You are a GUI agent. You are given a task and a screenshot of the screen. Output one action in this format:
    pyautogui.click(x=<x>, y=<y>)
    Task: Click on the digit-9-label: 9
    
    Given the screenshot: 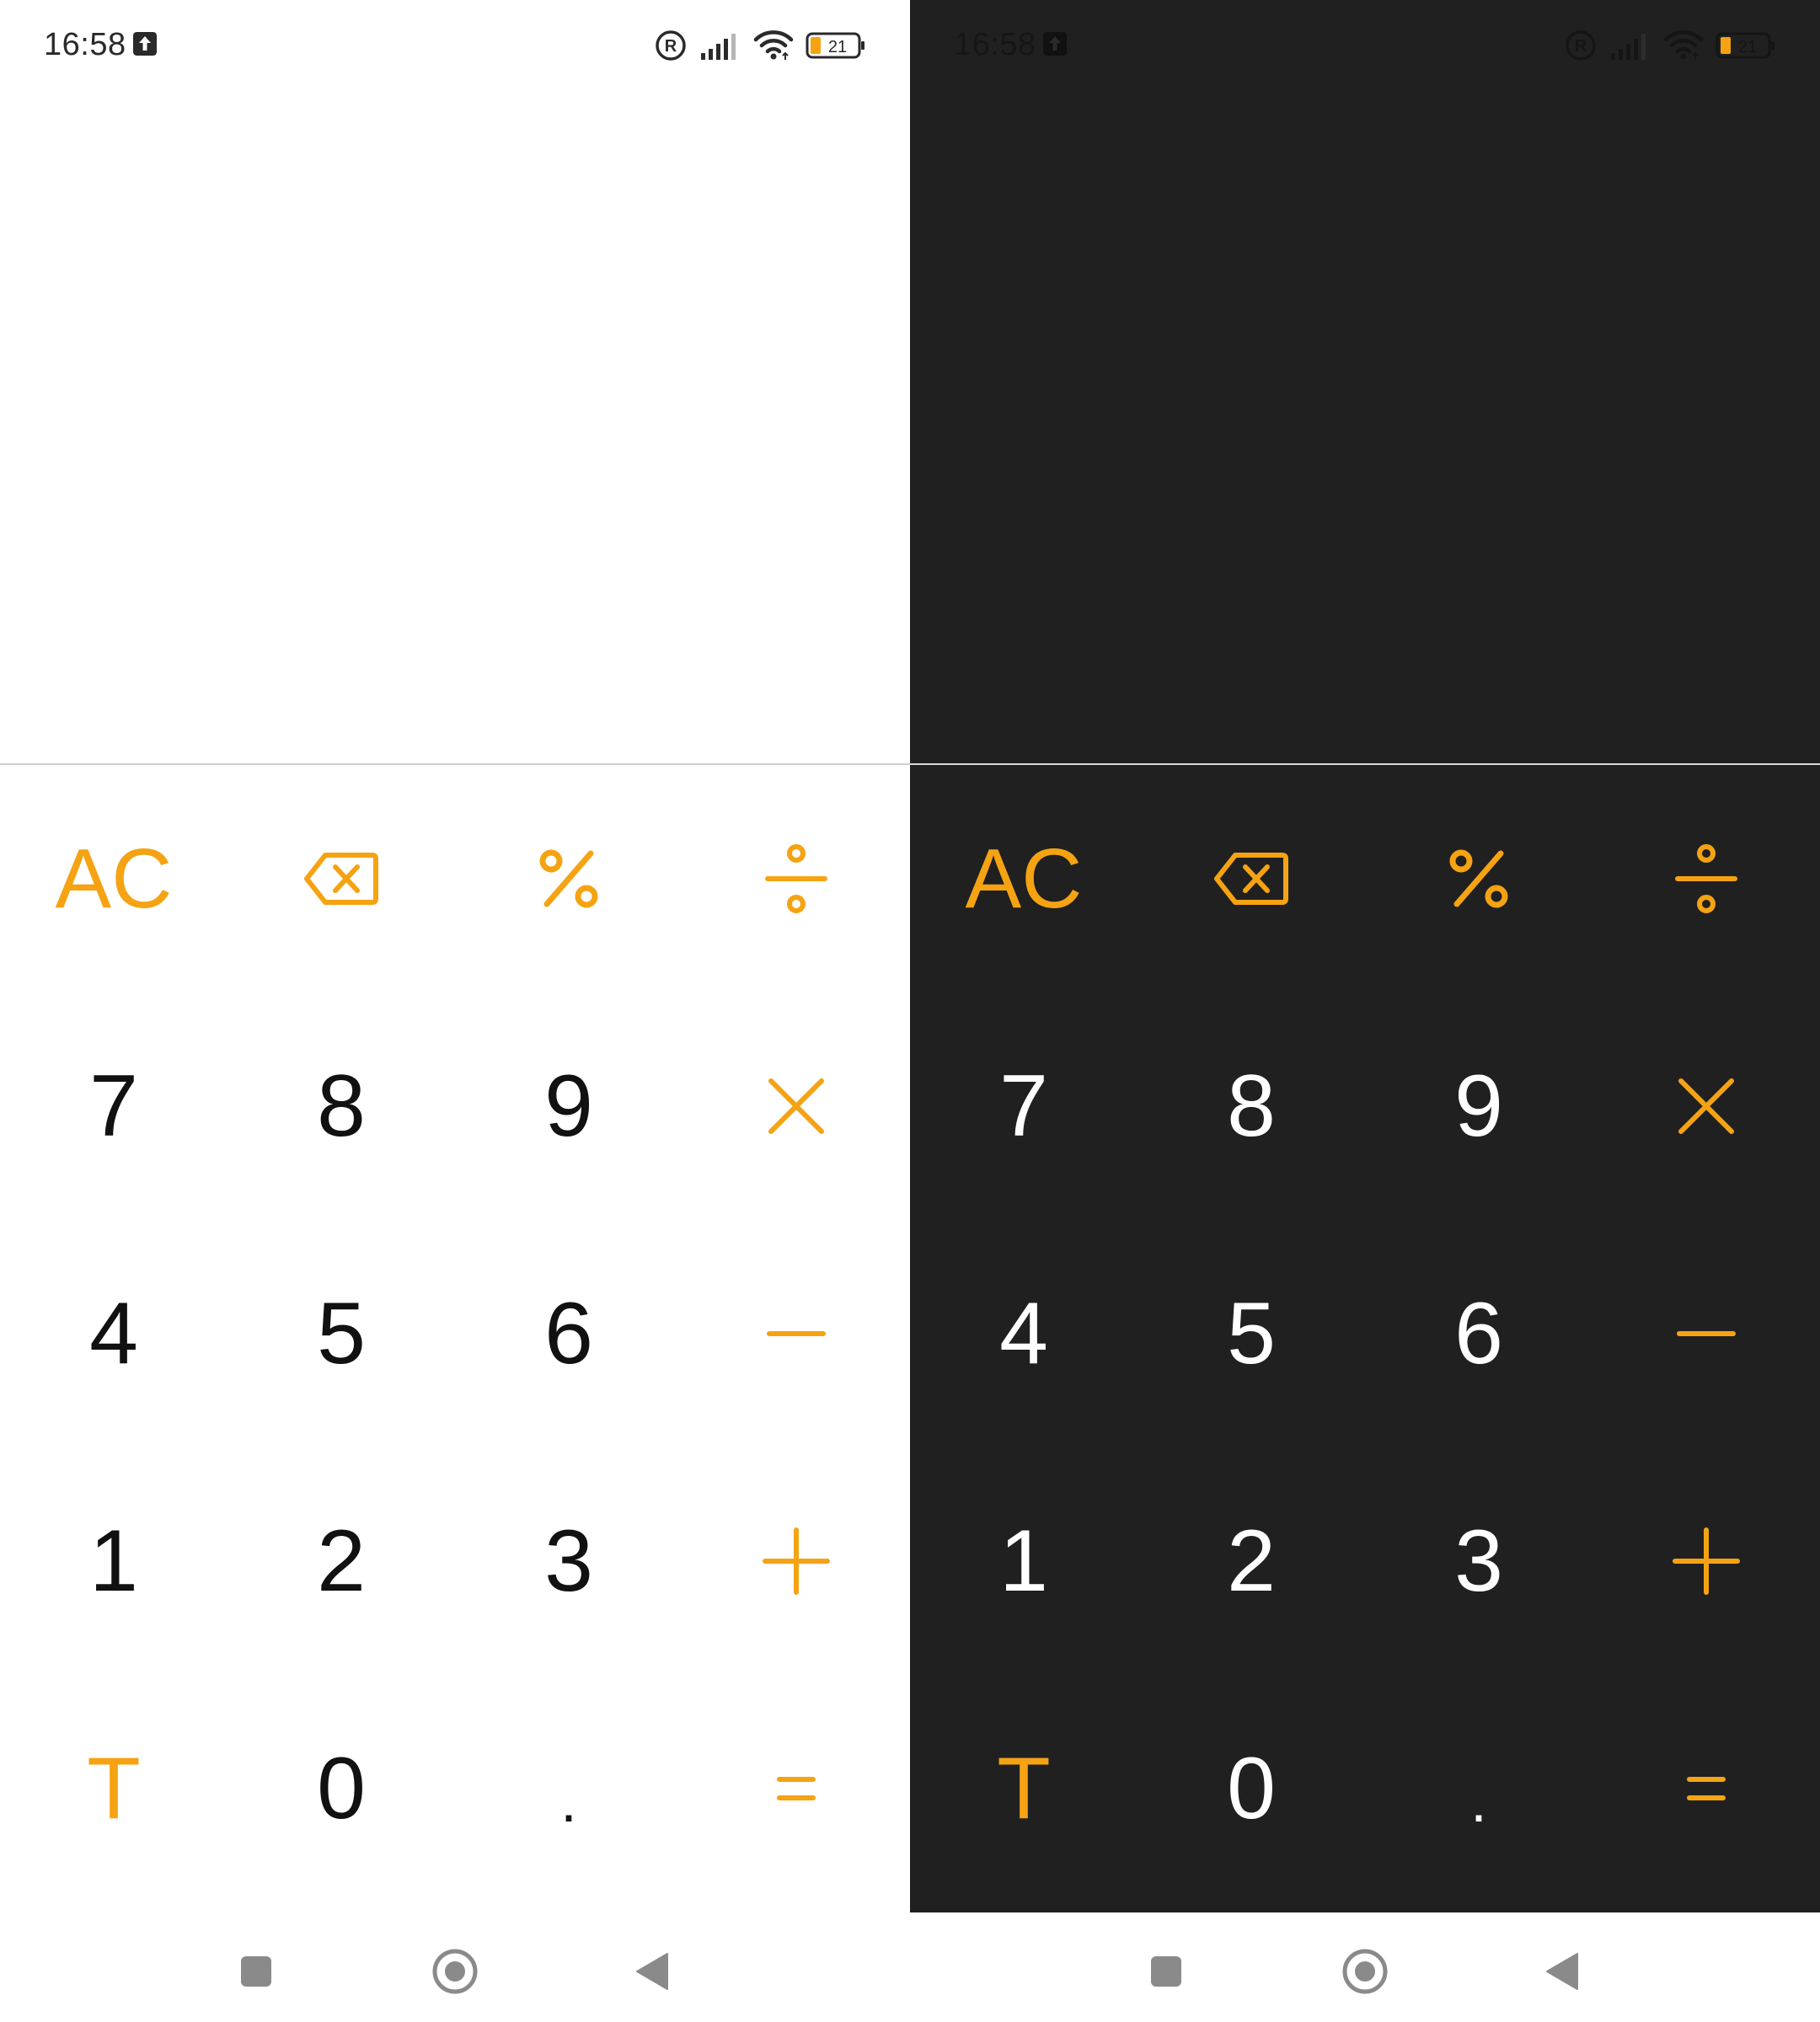 What is the action you would take?
    pyautogui.click(x=1478, y=1106)
    